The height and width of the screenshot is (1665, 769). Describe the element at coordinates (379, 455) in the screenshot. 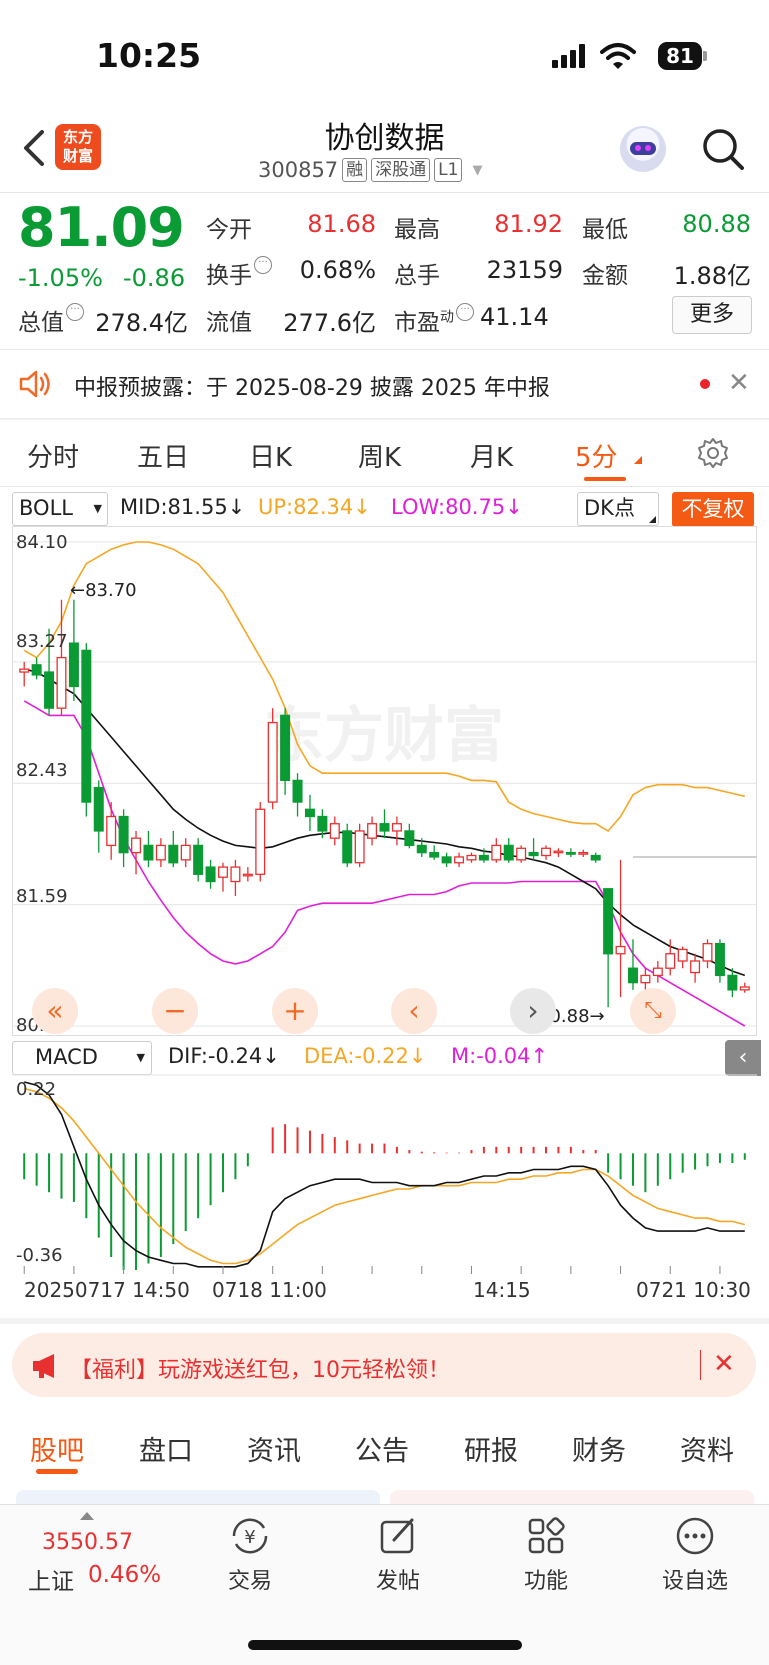

I see `tab-weekly-k: 周K` at that location.